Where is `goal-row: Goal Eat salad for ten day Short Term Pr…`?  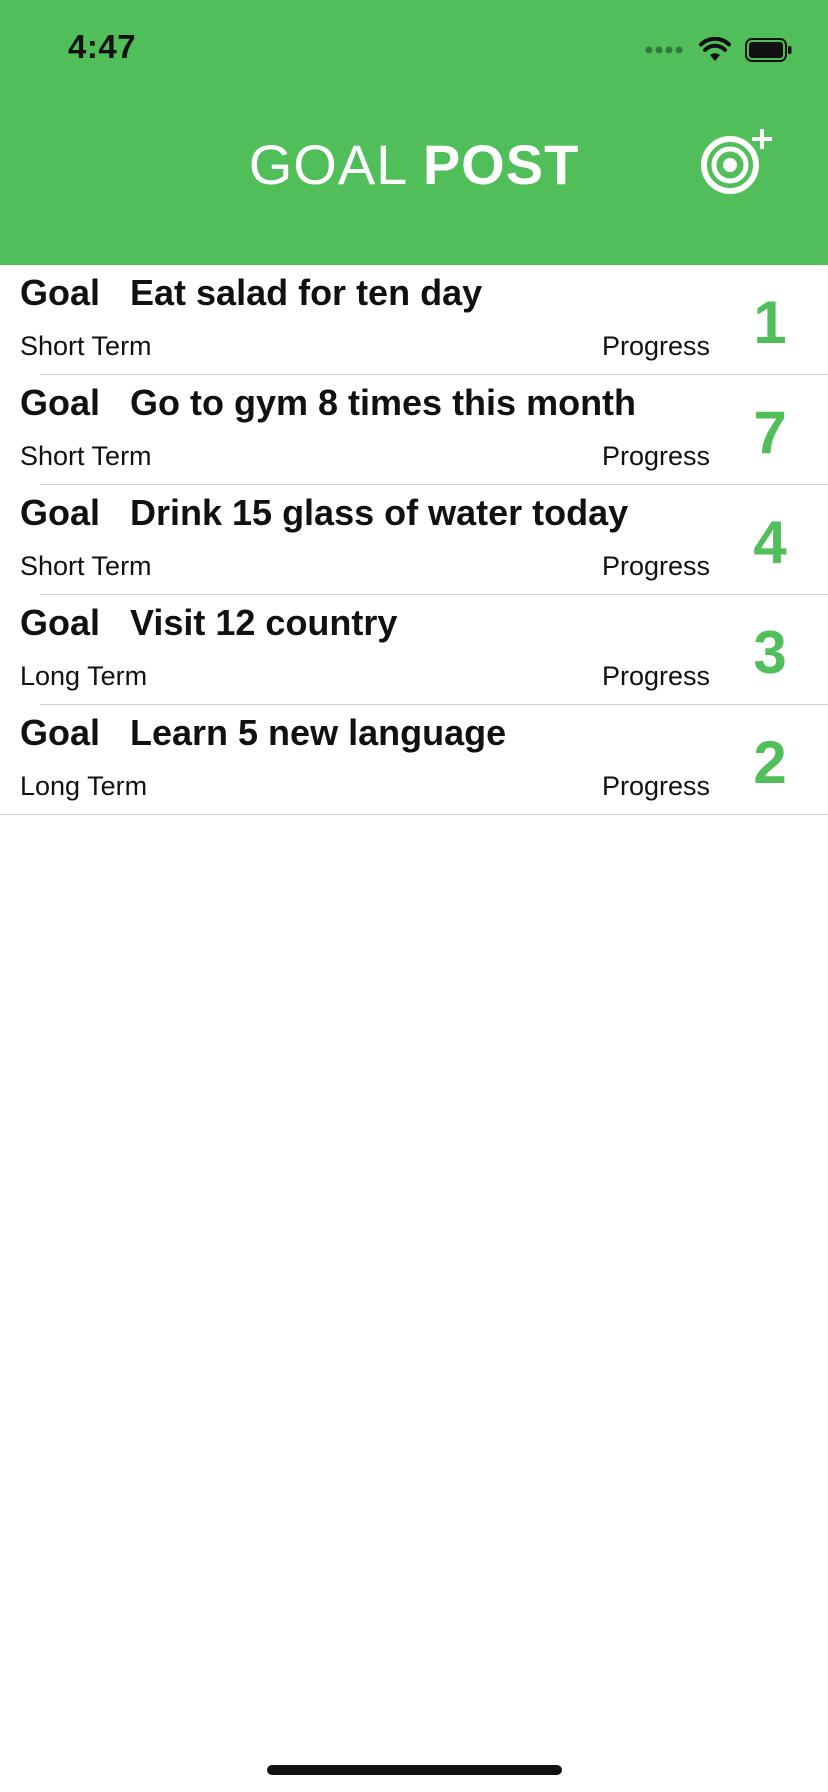
goal-row: Goal Eat salad for ten day Short Term Pr… is located at coordinates (414, 320).